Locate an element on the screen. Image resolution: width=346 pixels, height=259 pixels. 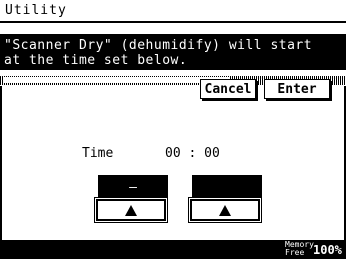
time-value: 00 is located at coordinates (192, 153).